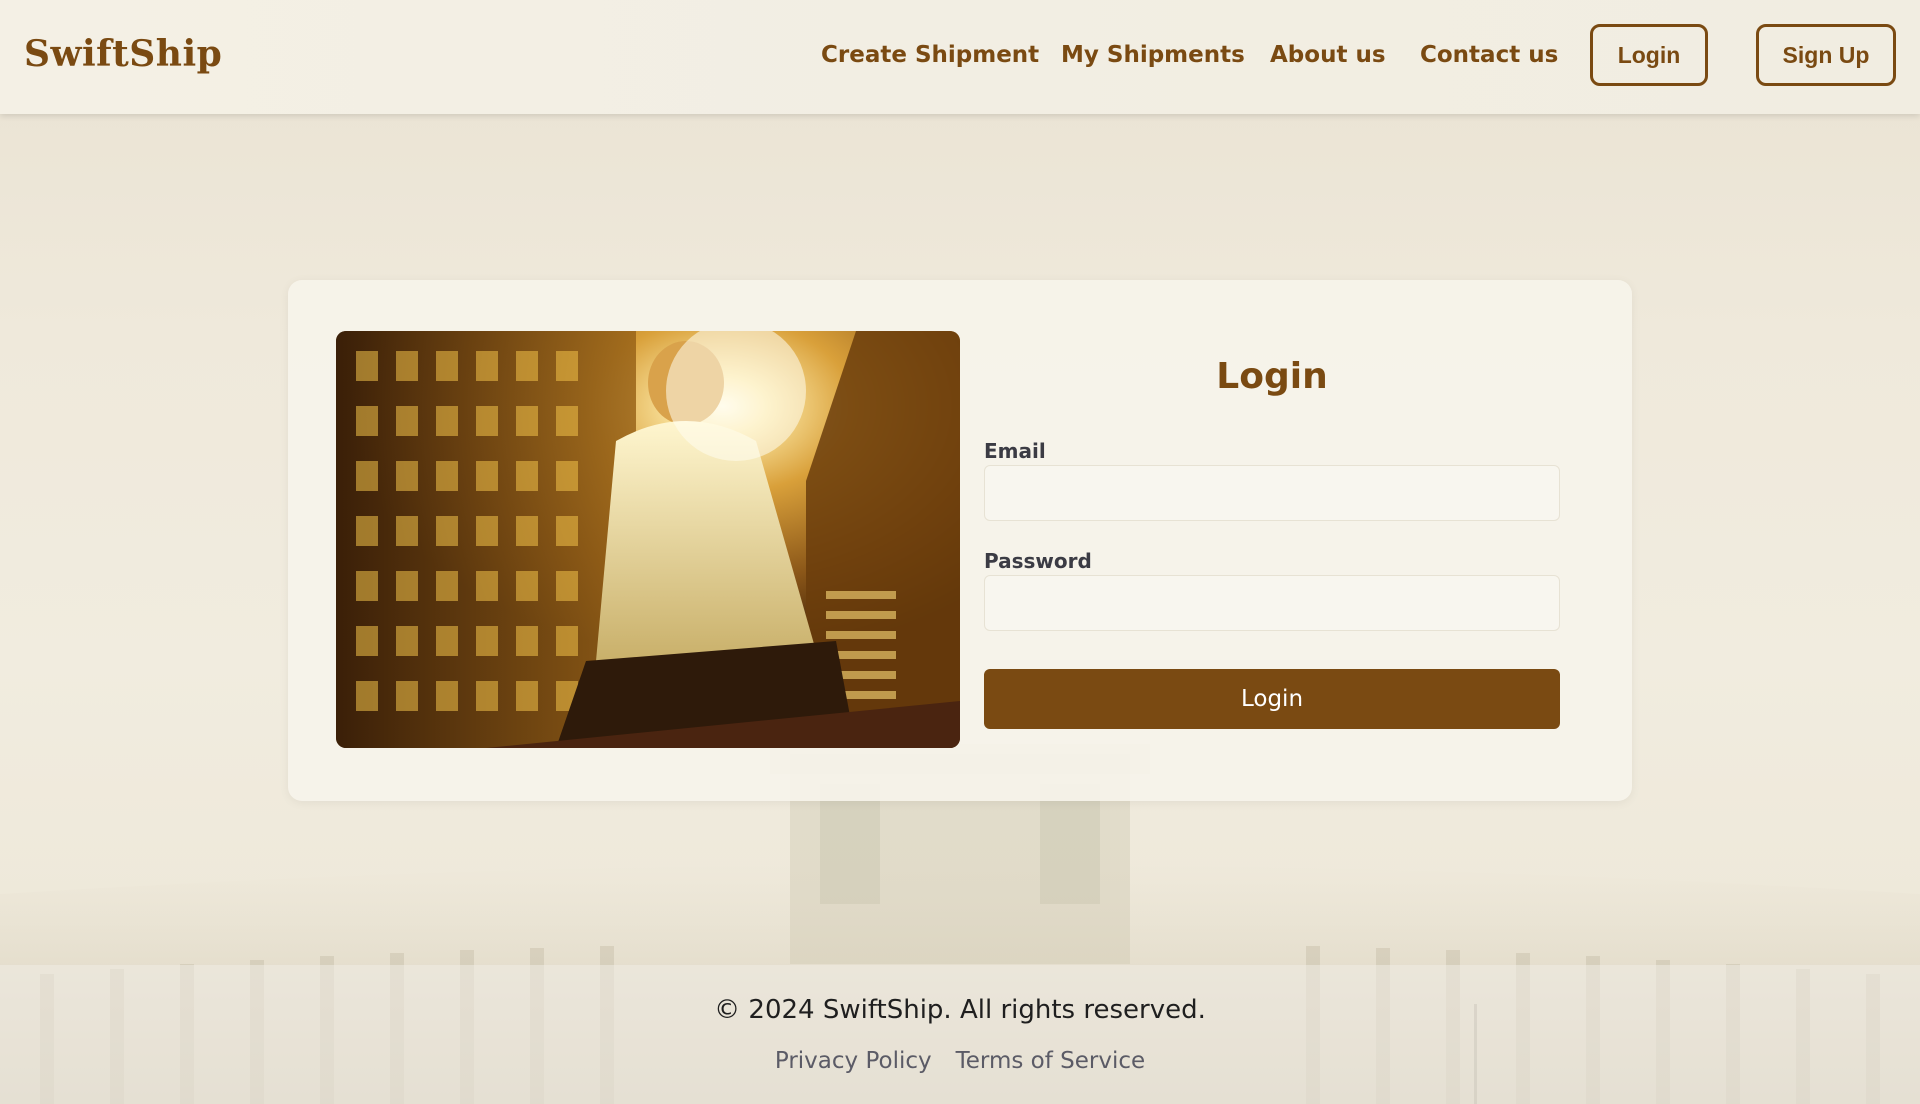 The height and width of the screenshot is (1104, 1920). What do you see at coordinates (1051, 1061) in the screenshot?
I see `terms-of-service-link: Terms of Service` at bounding box center [1051, 1061].